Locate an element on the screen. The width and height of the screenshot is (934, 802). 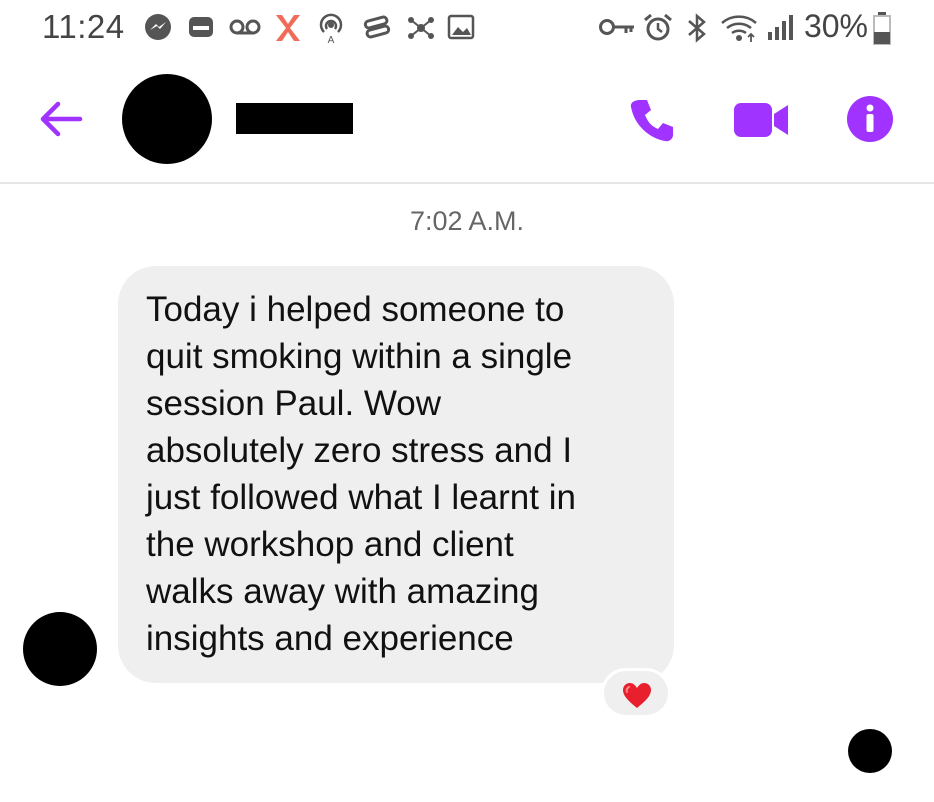
heart-reaction is located at coordinates (636, 693).